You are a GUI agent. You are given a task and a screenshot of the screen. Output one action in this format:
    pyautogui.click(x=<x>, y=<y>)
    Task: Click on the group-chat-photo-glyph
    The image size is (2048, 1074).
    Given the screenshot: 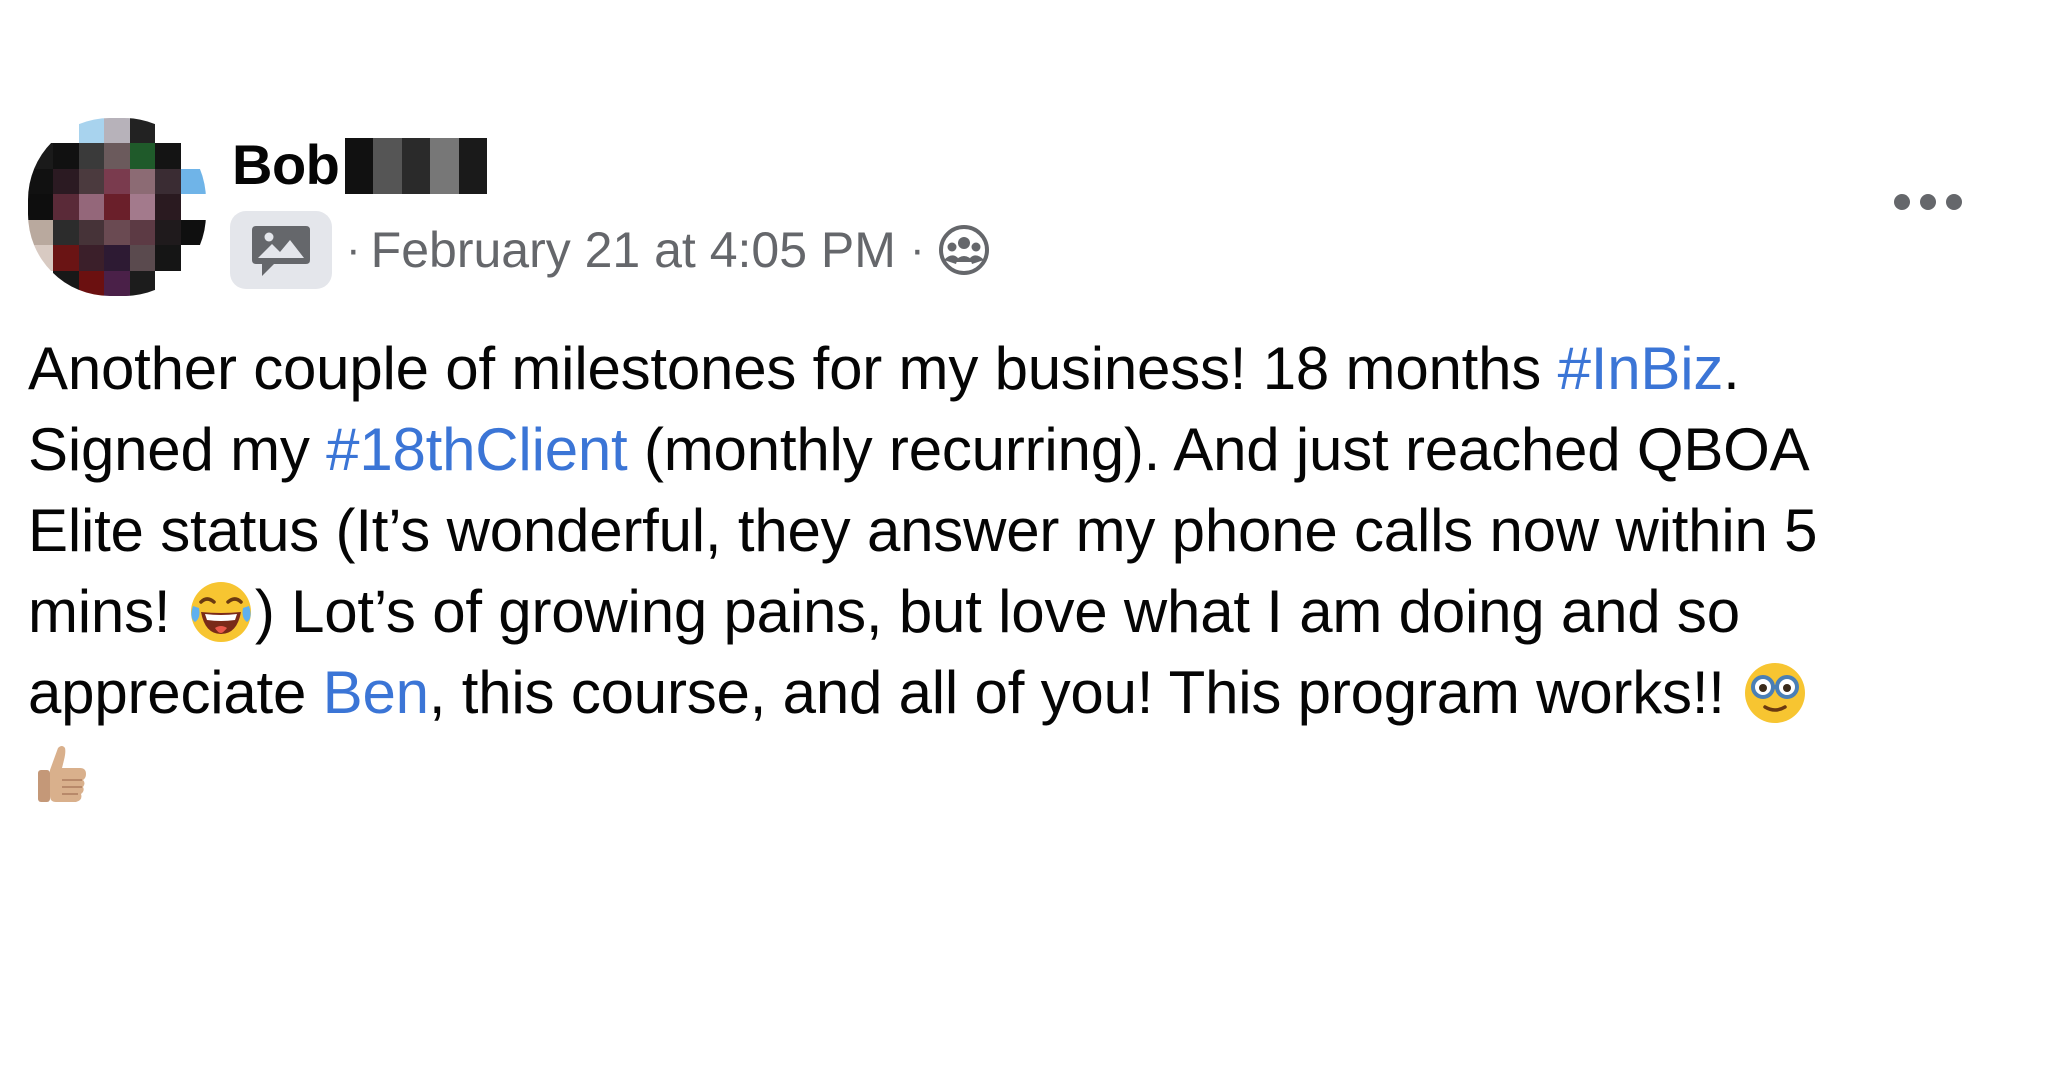 What is the action you would take?
    pyautogui.click(x=281, y=251)
    